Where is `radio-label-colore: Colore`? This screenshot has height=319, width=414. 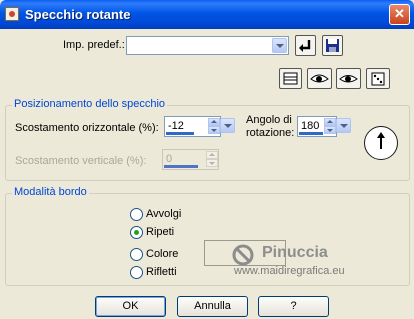 radio-label-colore: Colore is located at coordinates (162, 254).